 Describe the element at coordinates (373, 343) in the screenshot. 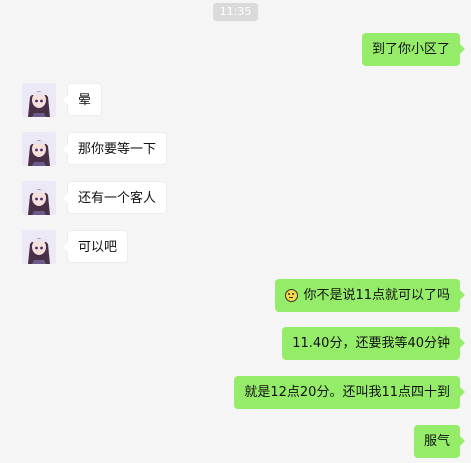

I see `outgoing-message-bubble: 11.40分，还要我等40分钟` at that location.